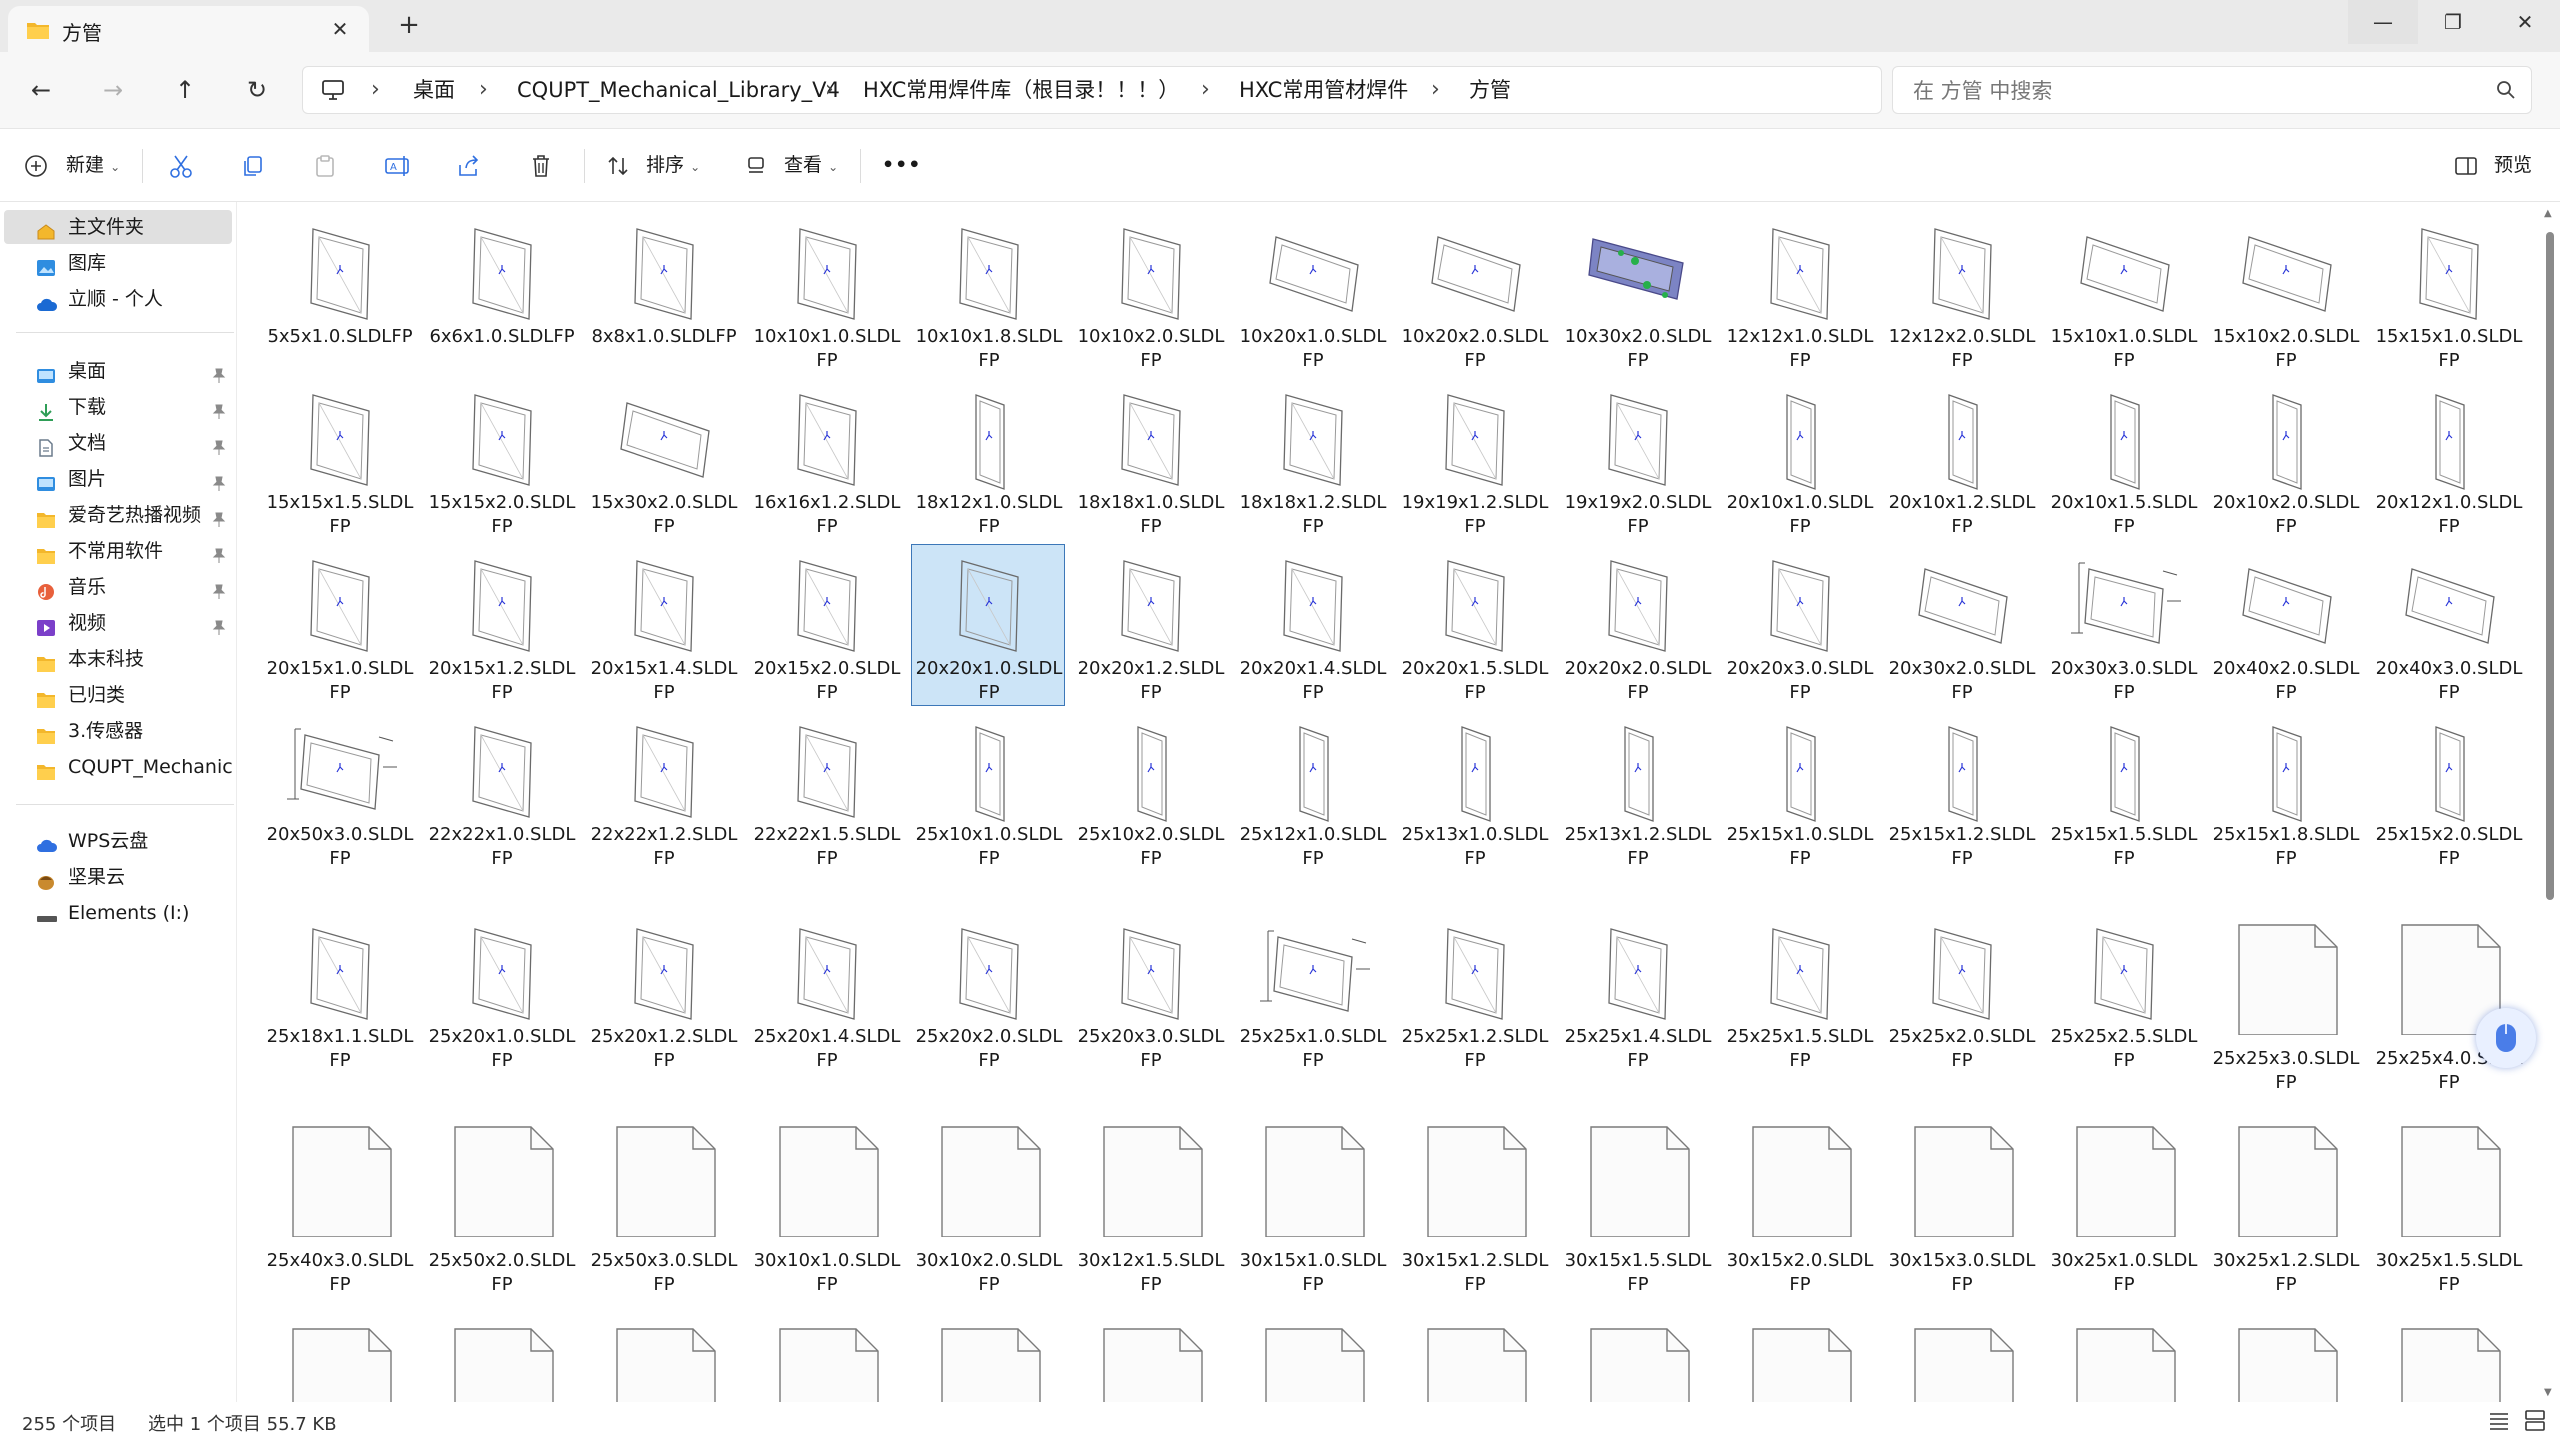 This screenshot has width=2560, height=1440. I want to click on file-item: 30x12x1.5.SLDLFP, so click(1150, 1209).